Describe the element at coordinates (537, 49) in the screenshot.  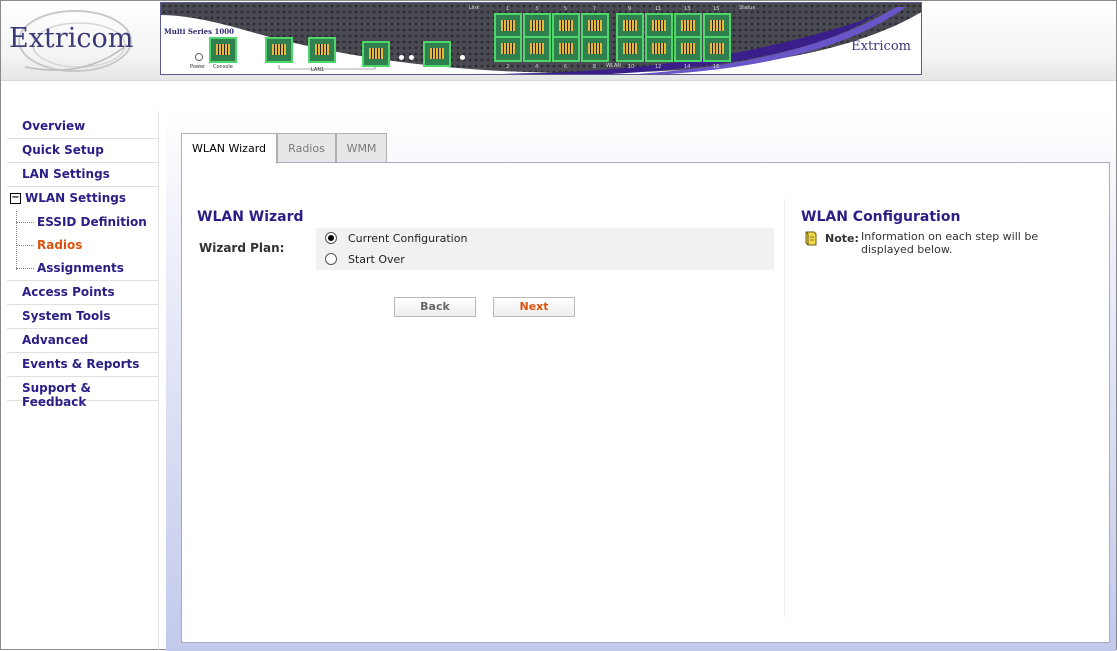
I see `wlan-port-4-icon` at that location.